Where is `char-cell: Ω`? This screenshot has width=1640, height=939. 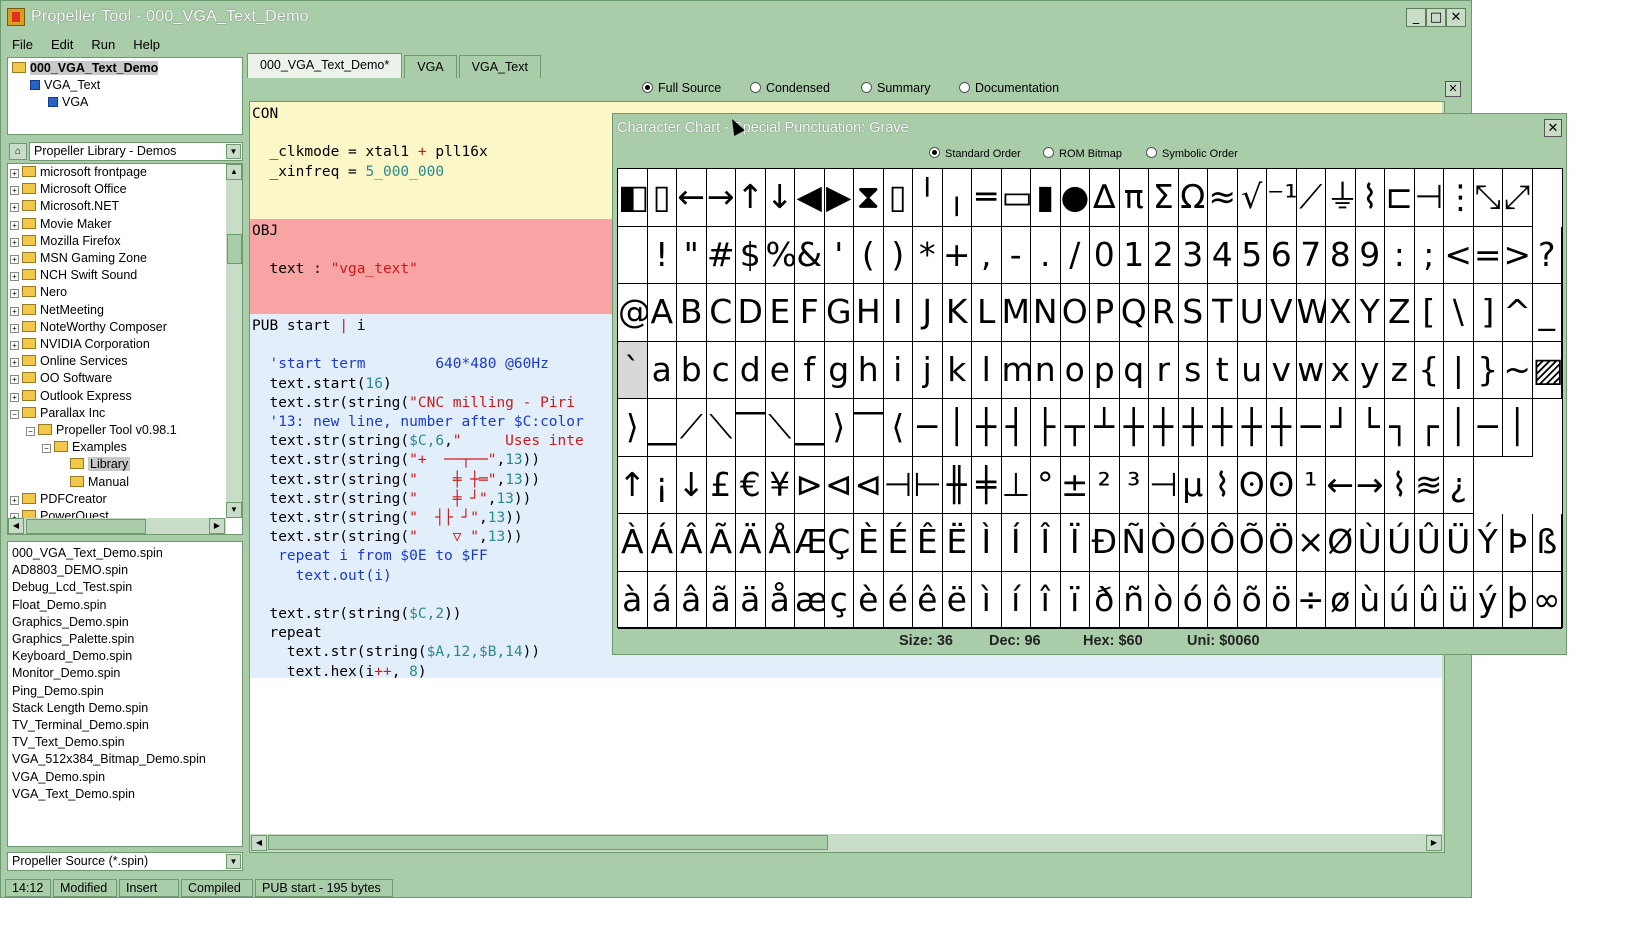
char-cell: Ω is located at coordinates (1193, 198).